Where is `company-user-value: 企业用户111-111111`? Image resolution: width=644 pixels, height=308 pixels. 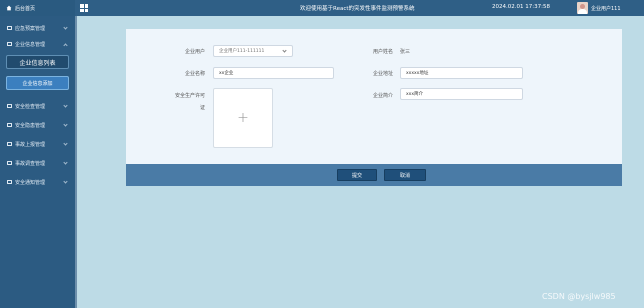
company-user-value: 企业用户111-111111 is located at coordinates (242, 51).